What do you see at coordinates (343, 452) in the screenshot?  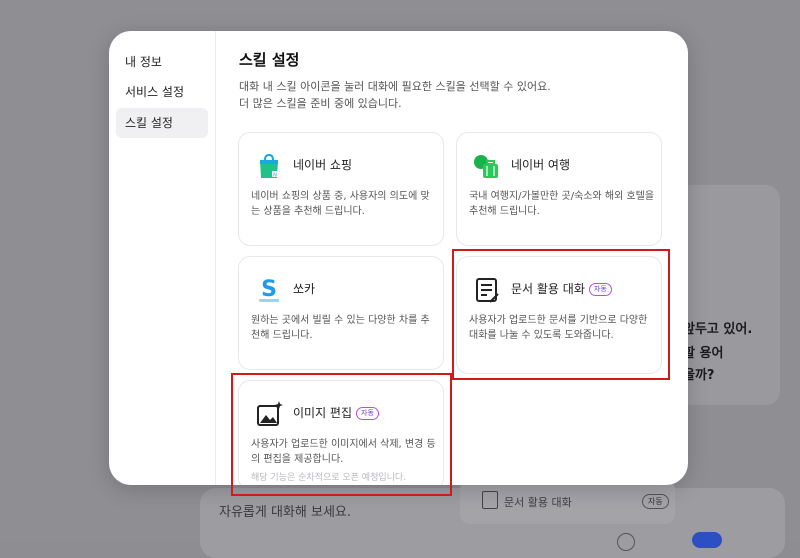 I see `skill-description: 사용자가 업로드한 이미지에서 삭제, 변경 등의 편집을 제공합니다.` at bounding box center [343, 452].